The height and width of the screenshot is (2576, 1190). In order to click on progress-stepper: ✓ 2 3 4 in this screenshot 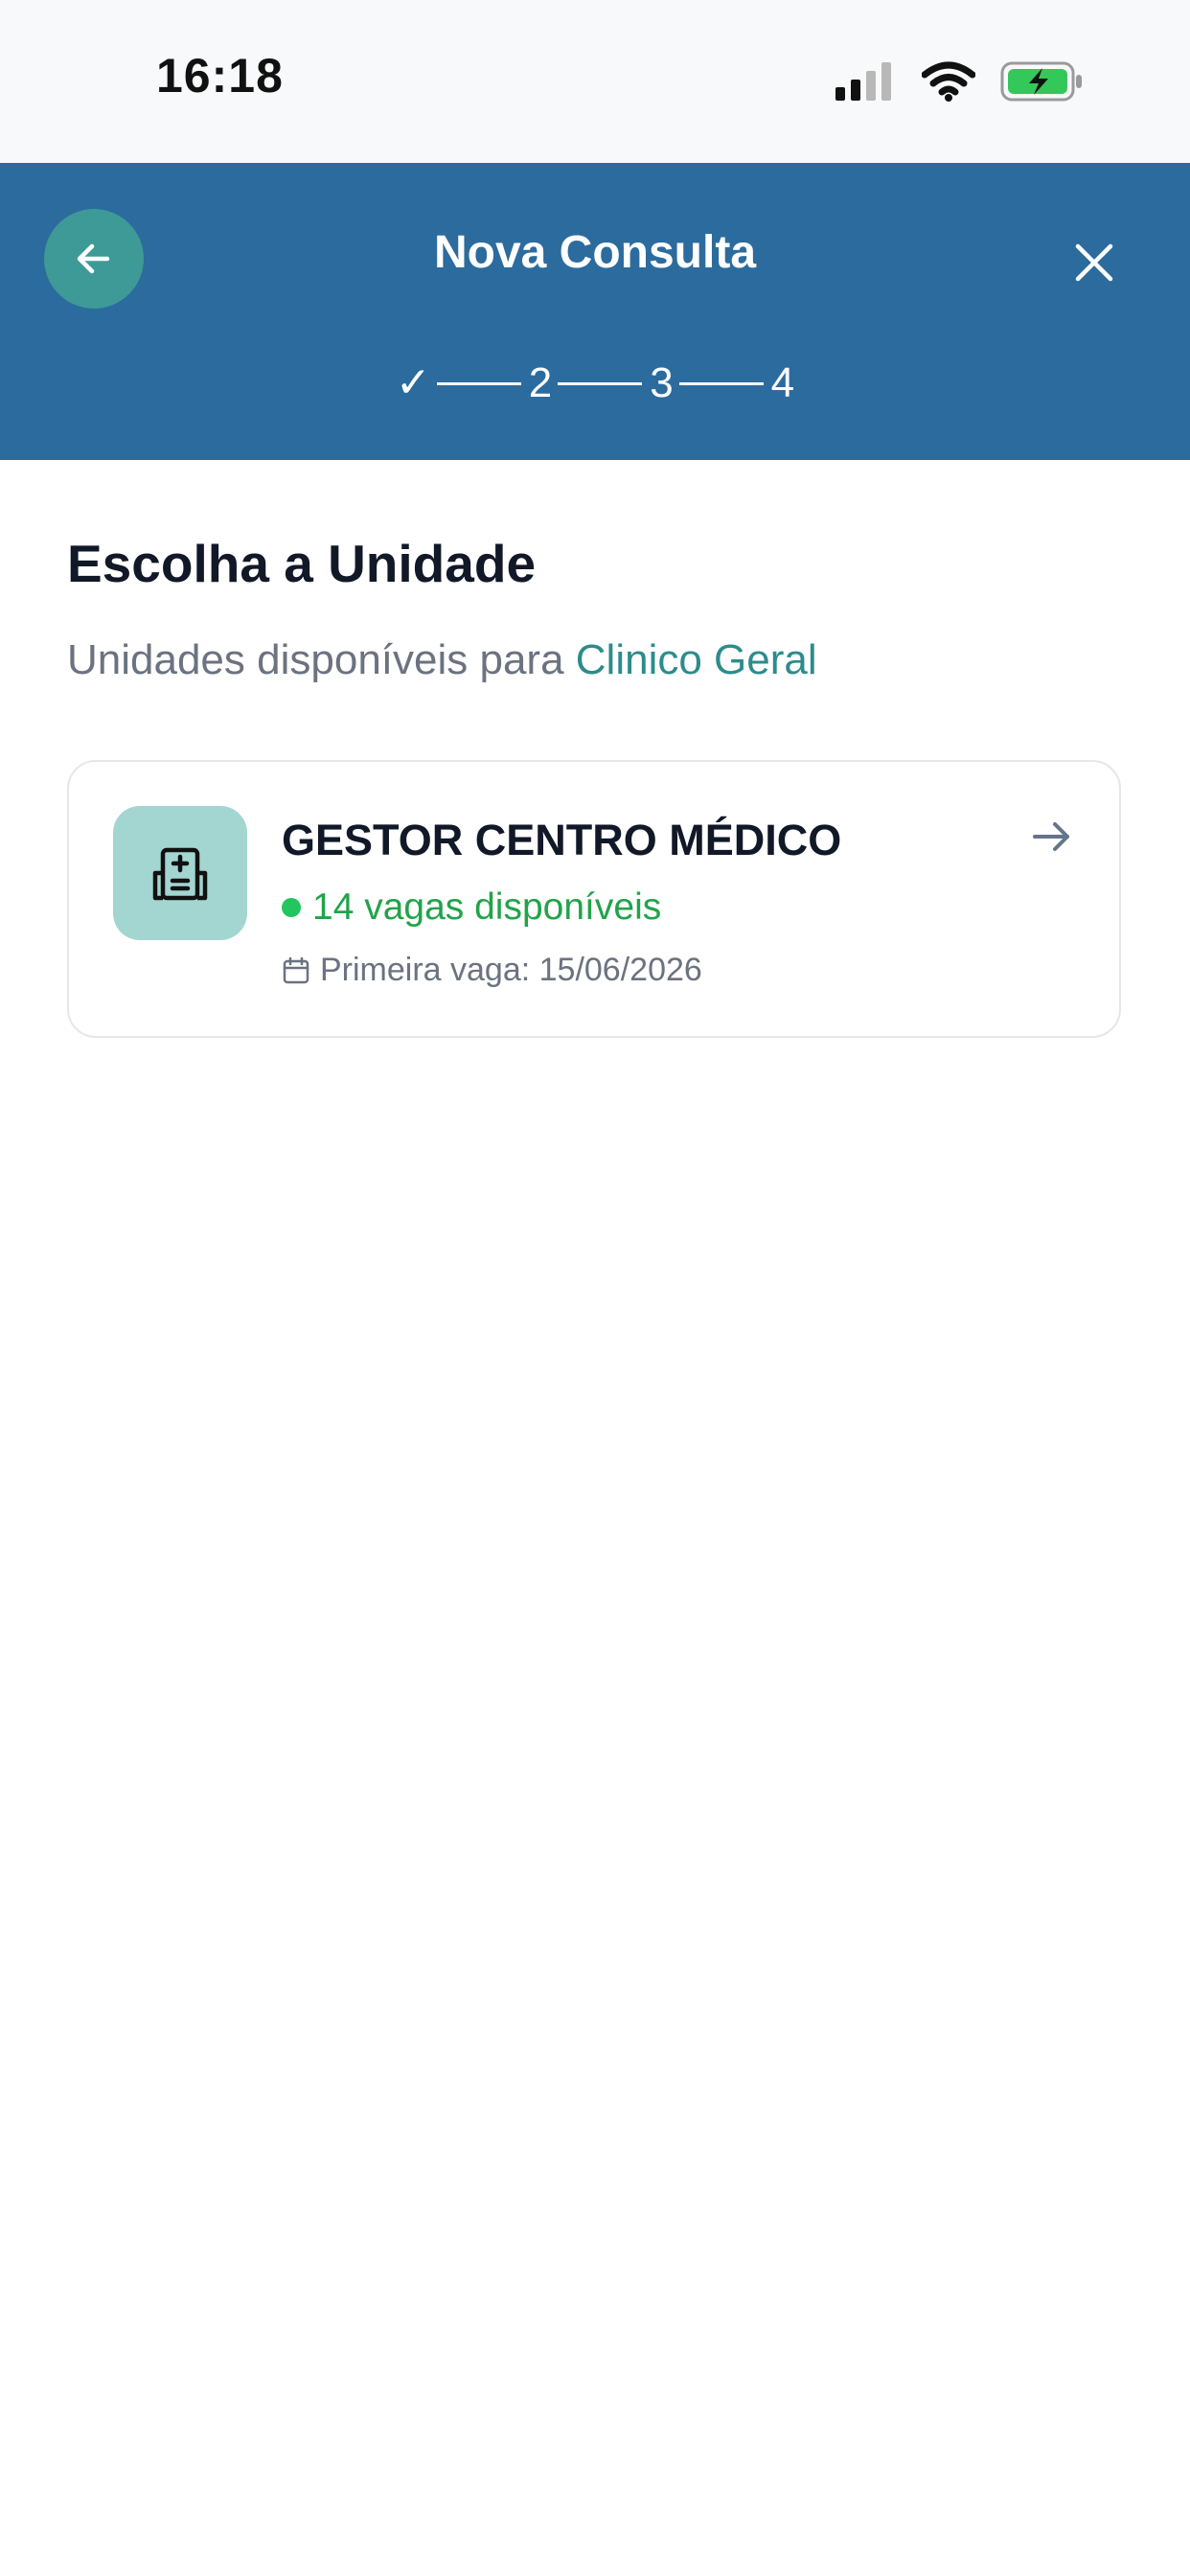, I will do `click(595, 383)`.